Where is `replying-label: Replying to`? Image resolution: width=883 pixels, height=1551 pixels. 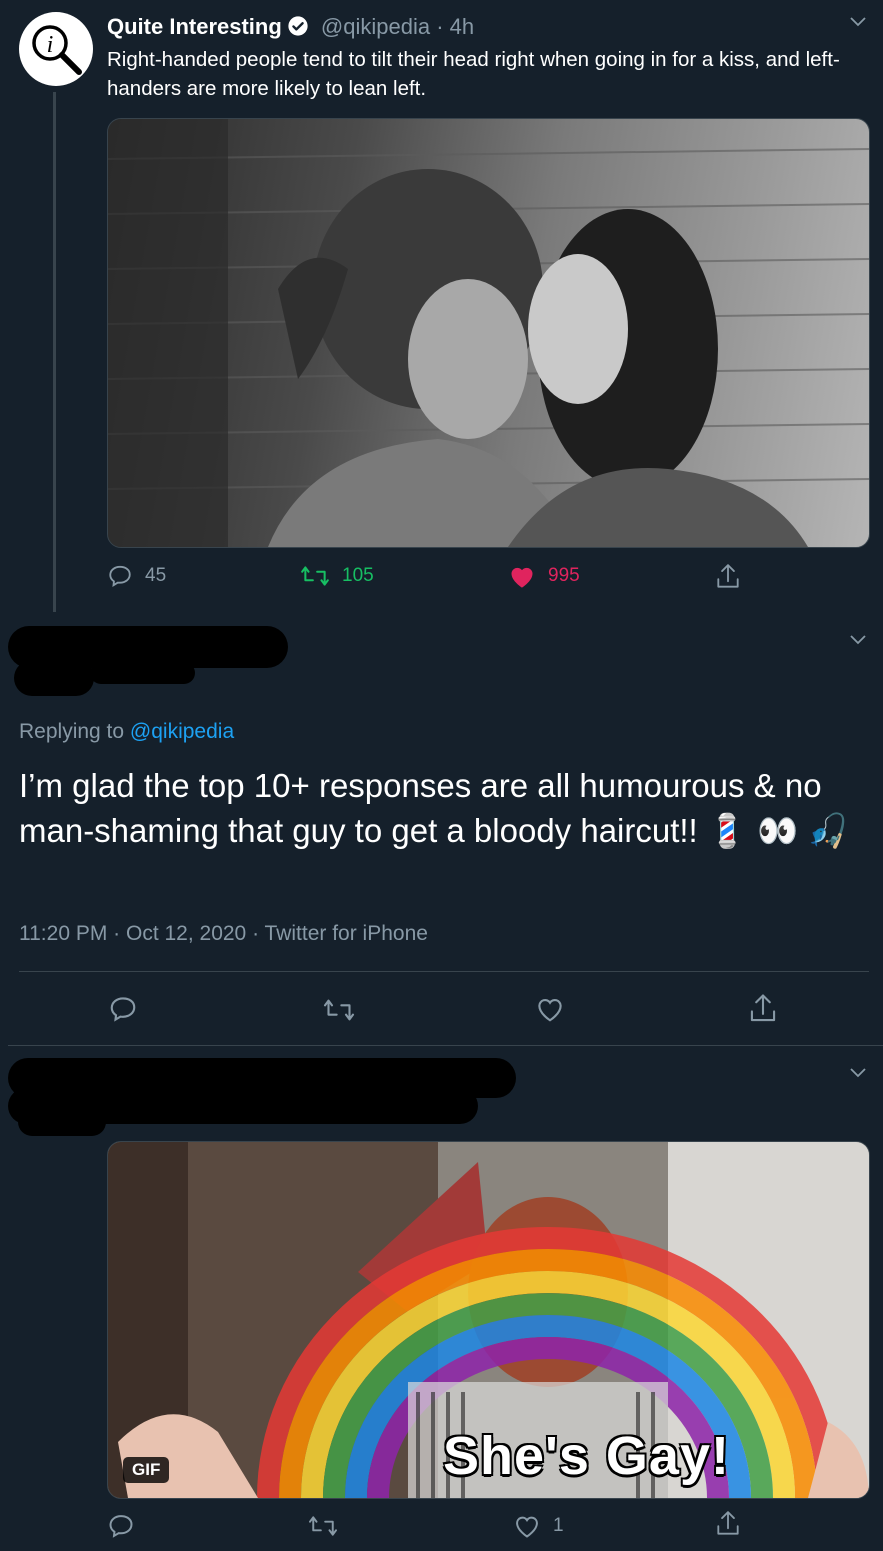
replying-label: Replying to is located at coordinates (72, 731).